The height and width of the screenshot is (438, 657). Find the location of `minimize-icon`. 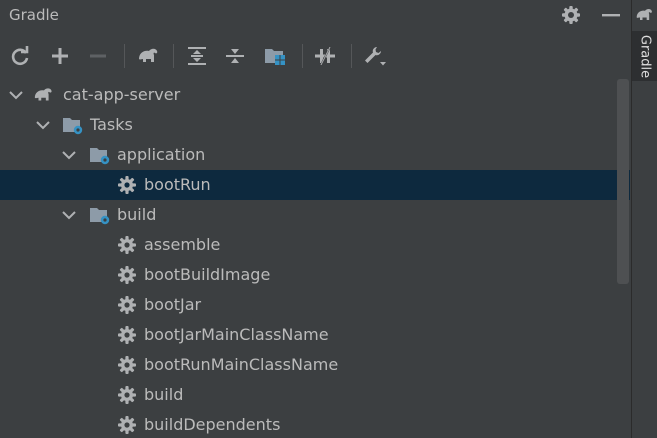

minimize-icon is located at coordinates (611, 15).